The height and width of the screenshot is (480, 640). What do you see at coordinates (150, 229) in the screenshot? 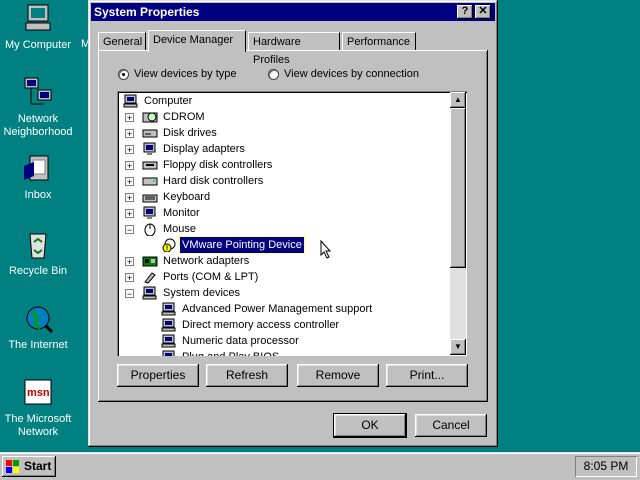
I see `mouse-icon` at bounding box center [150, 229].